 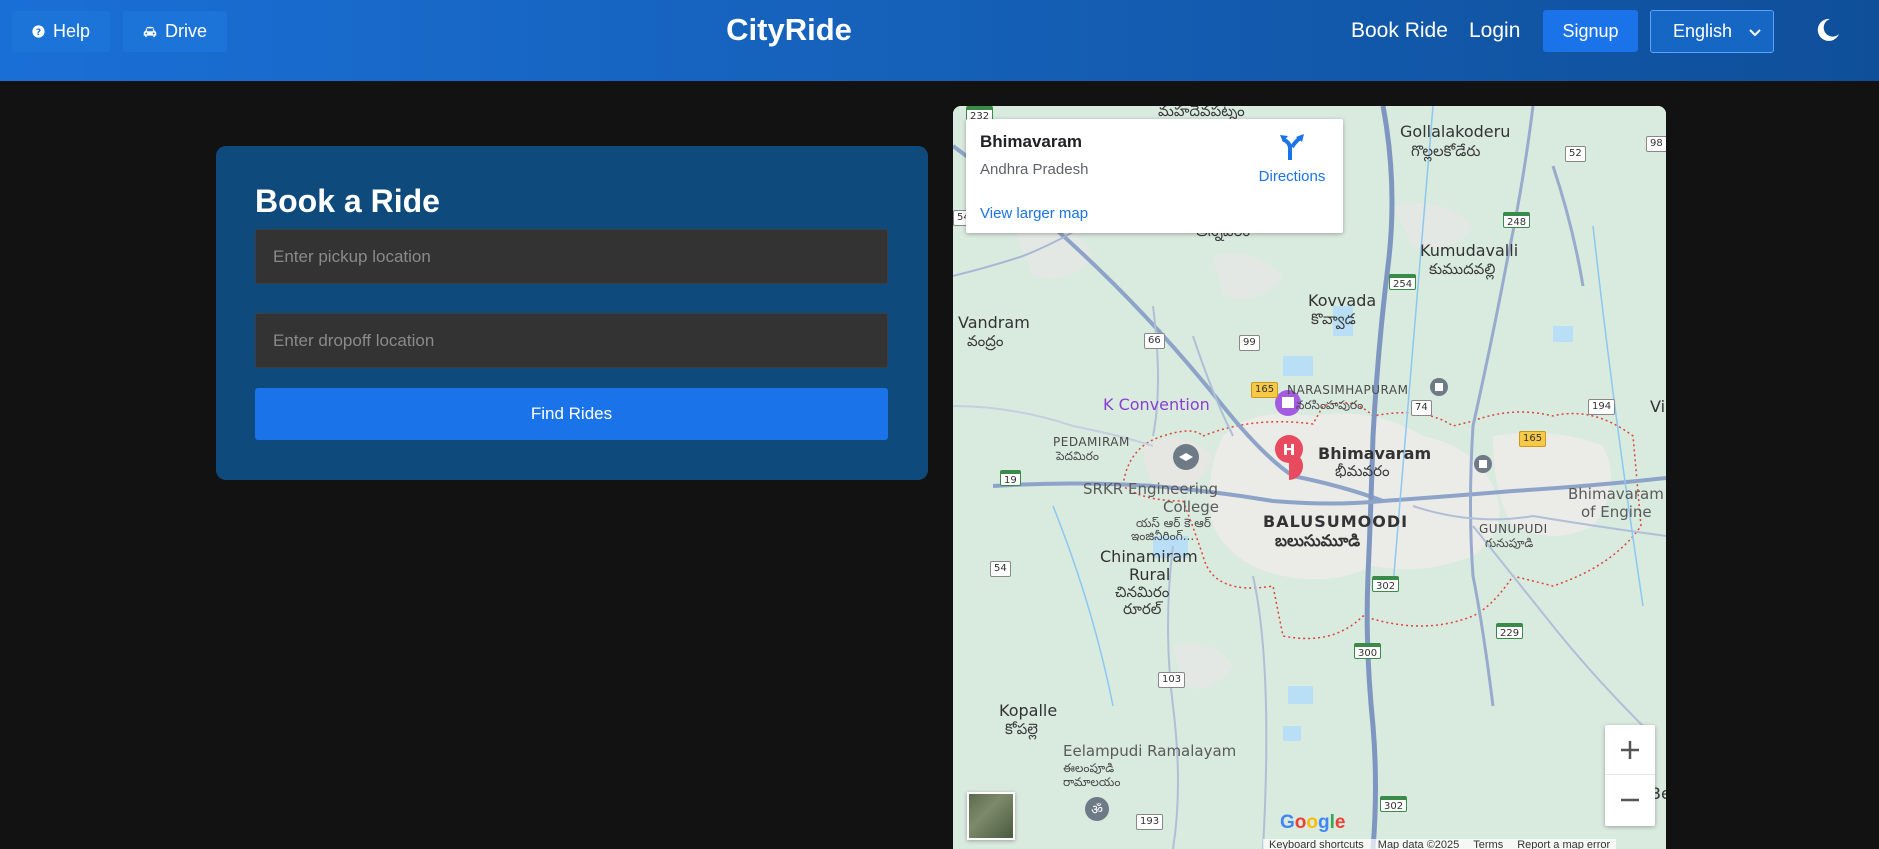 I want to click on login-link: Login, so click(x=1494, y=31).